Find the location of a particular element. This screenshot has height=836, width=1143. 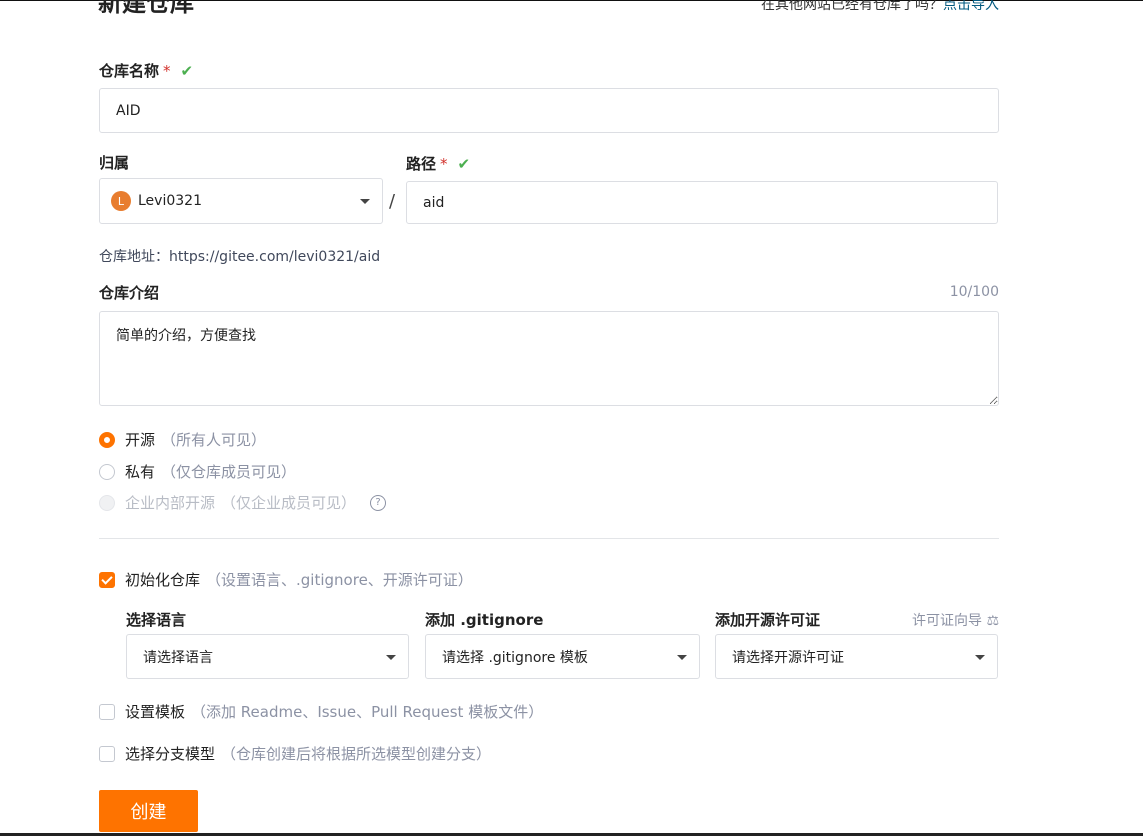

license-placeholder: 请选择开源许可证 is located at coordinates (788, 657).